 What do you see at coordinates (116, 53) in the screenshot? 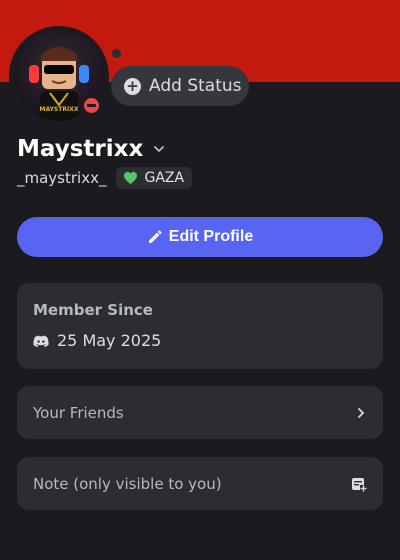
I see `status-bubble-tail` at bounding box center [116, 53].